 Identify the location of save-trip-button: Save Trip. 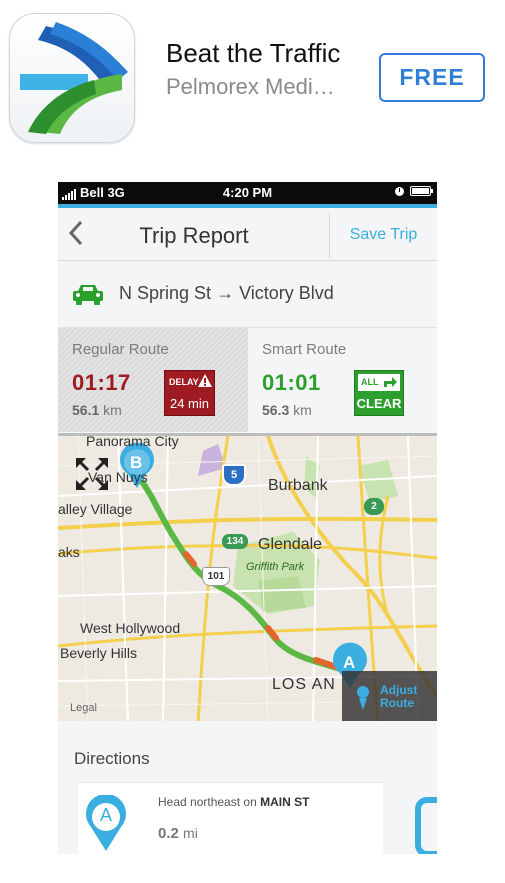
(383, 235).